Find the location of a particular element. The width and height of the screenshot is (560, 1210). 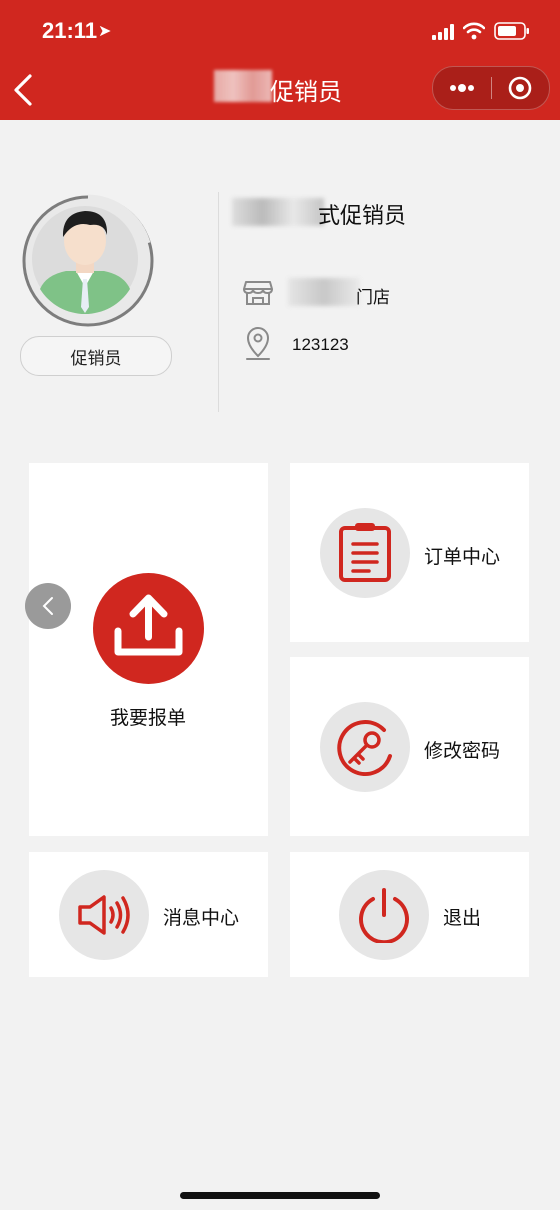

chevron-left-icon is located at coordinates (47, 606).